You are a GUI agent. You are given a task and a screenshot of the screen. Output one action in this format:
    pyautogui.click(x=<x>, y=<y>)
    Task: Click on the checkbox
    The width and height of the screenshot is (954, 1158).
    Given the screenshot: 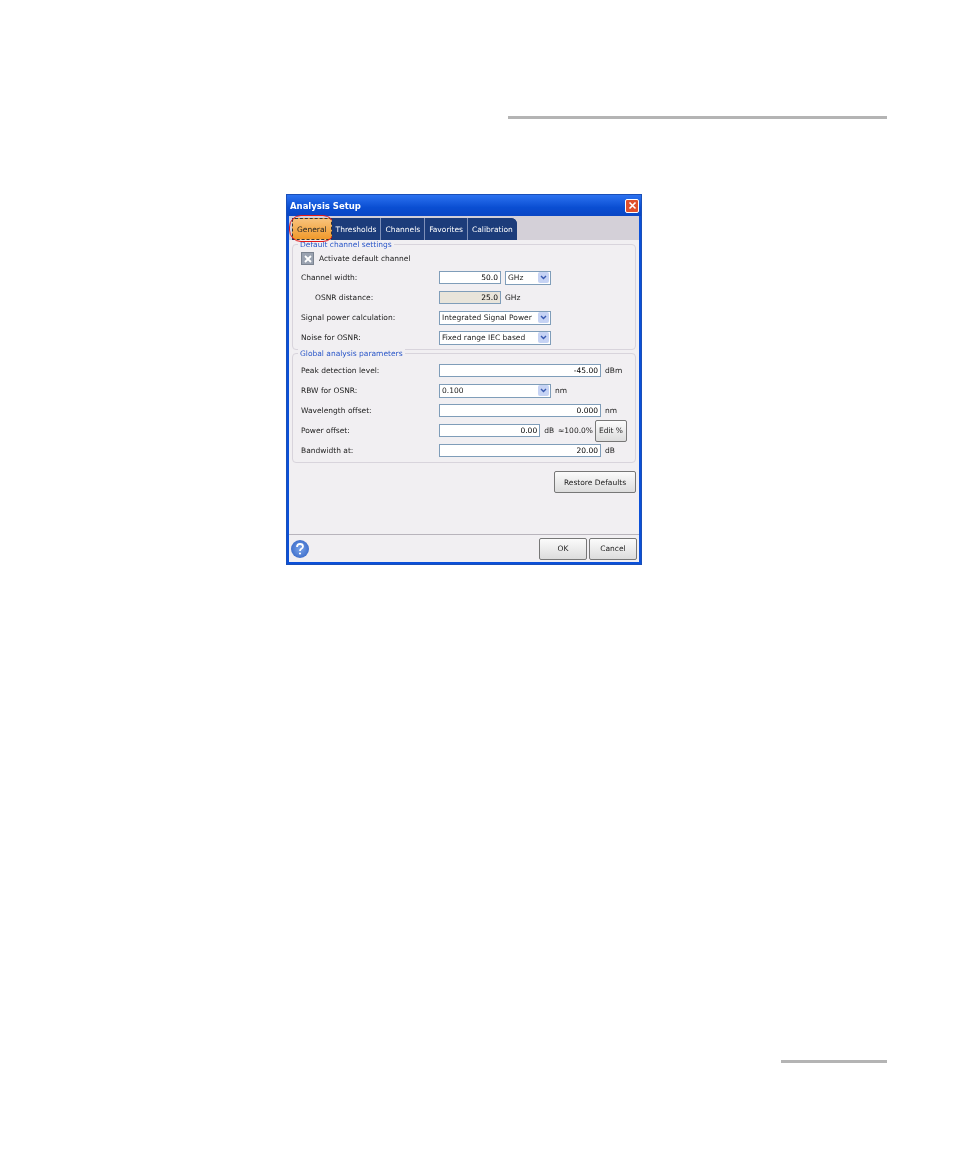 What is the action you would take?
    pyautogui.click(x=307, y=258)
    